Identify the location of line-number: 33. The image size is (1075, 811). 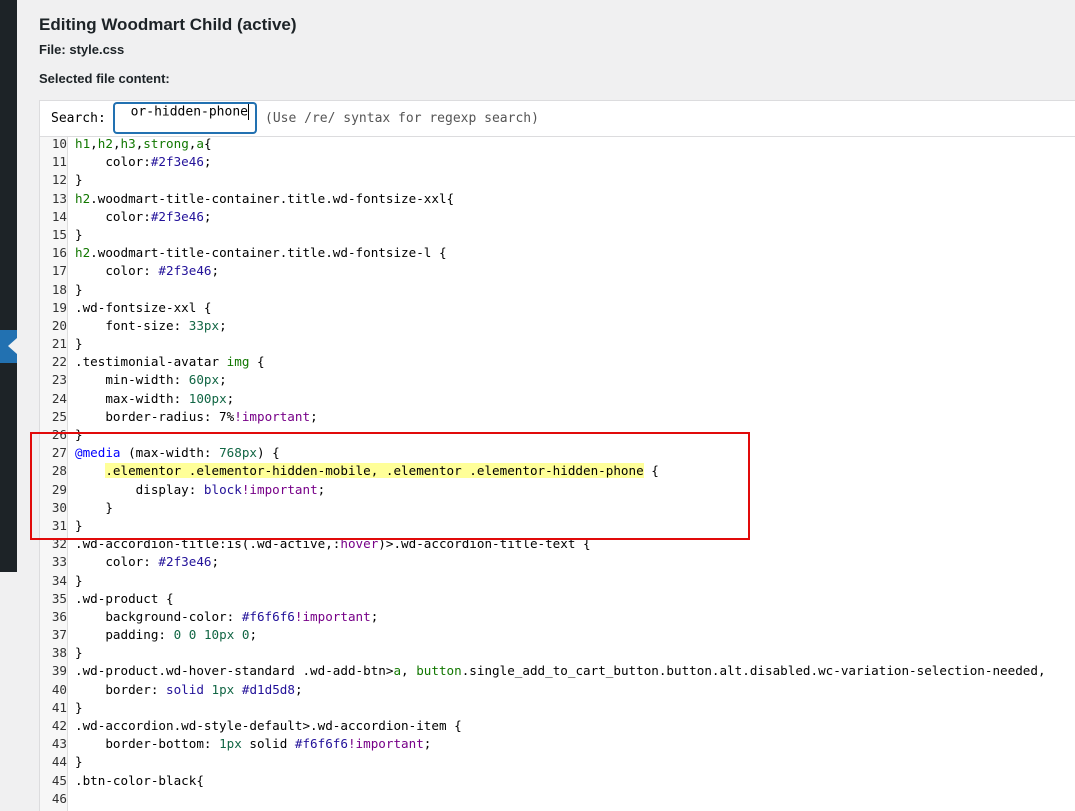
(59, 562).